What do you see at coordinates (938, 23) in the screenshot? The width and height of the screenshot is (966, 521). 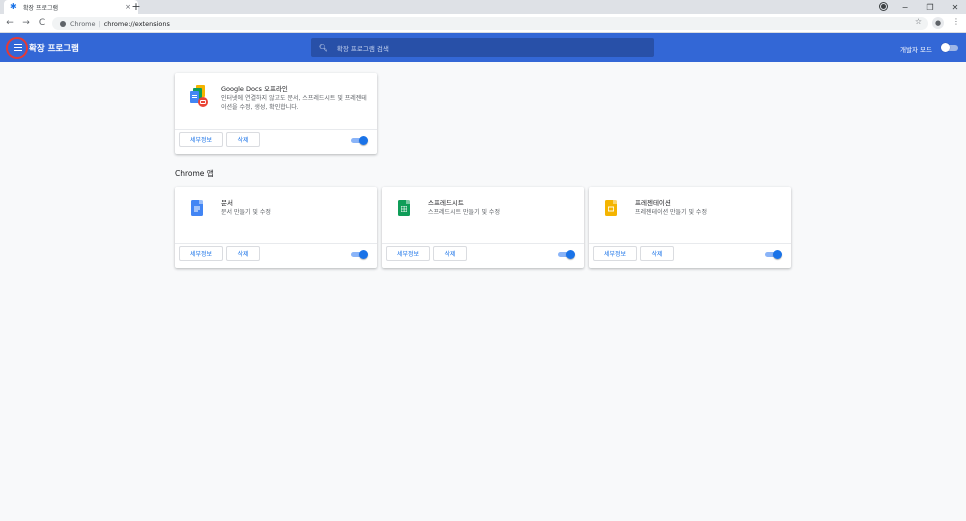 I see `account-avatar-icon: ●` at bounding box center [938, 23].